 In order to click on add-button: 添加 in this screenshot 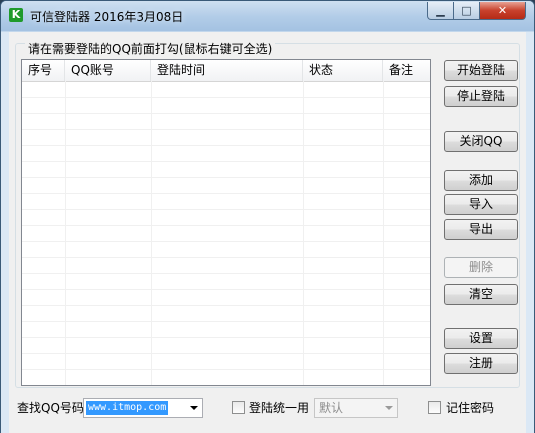, I will do `click(481, 180)`.